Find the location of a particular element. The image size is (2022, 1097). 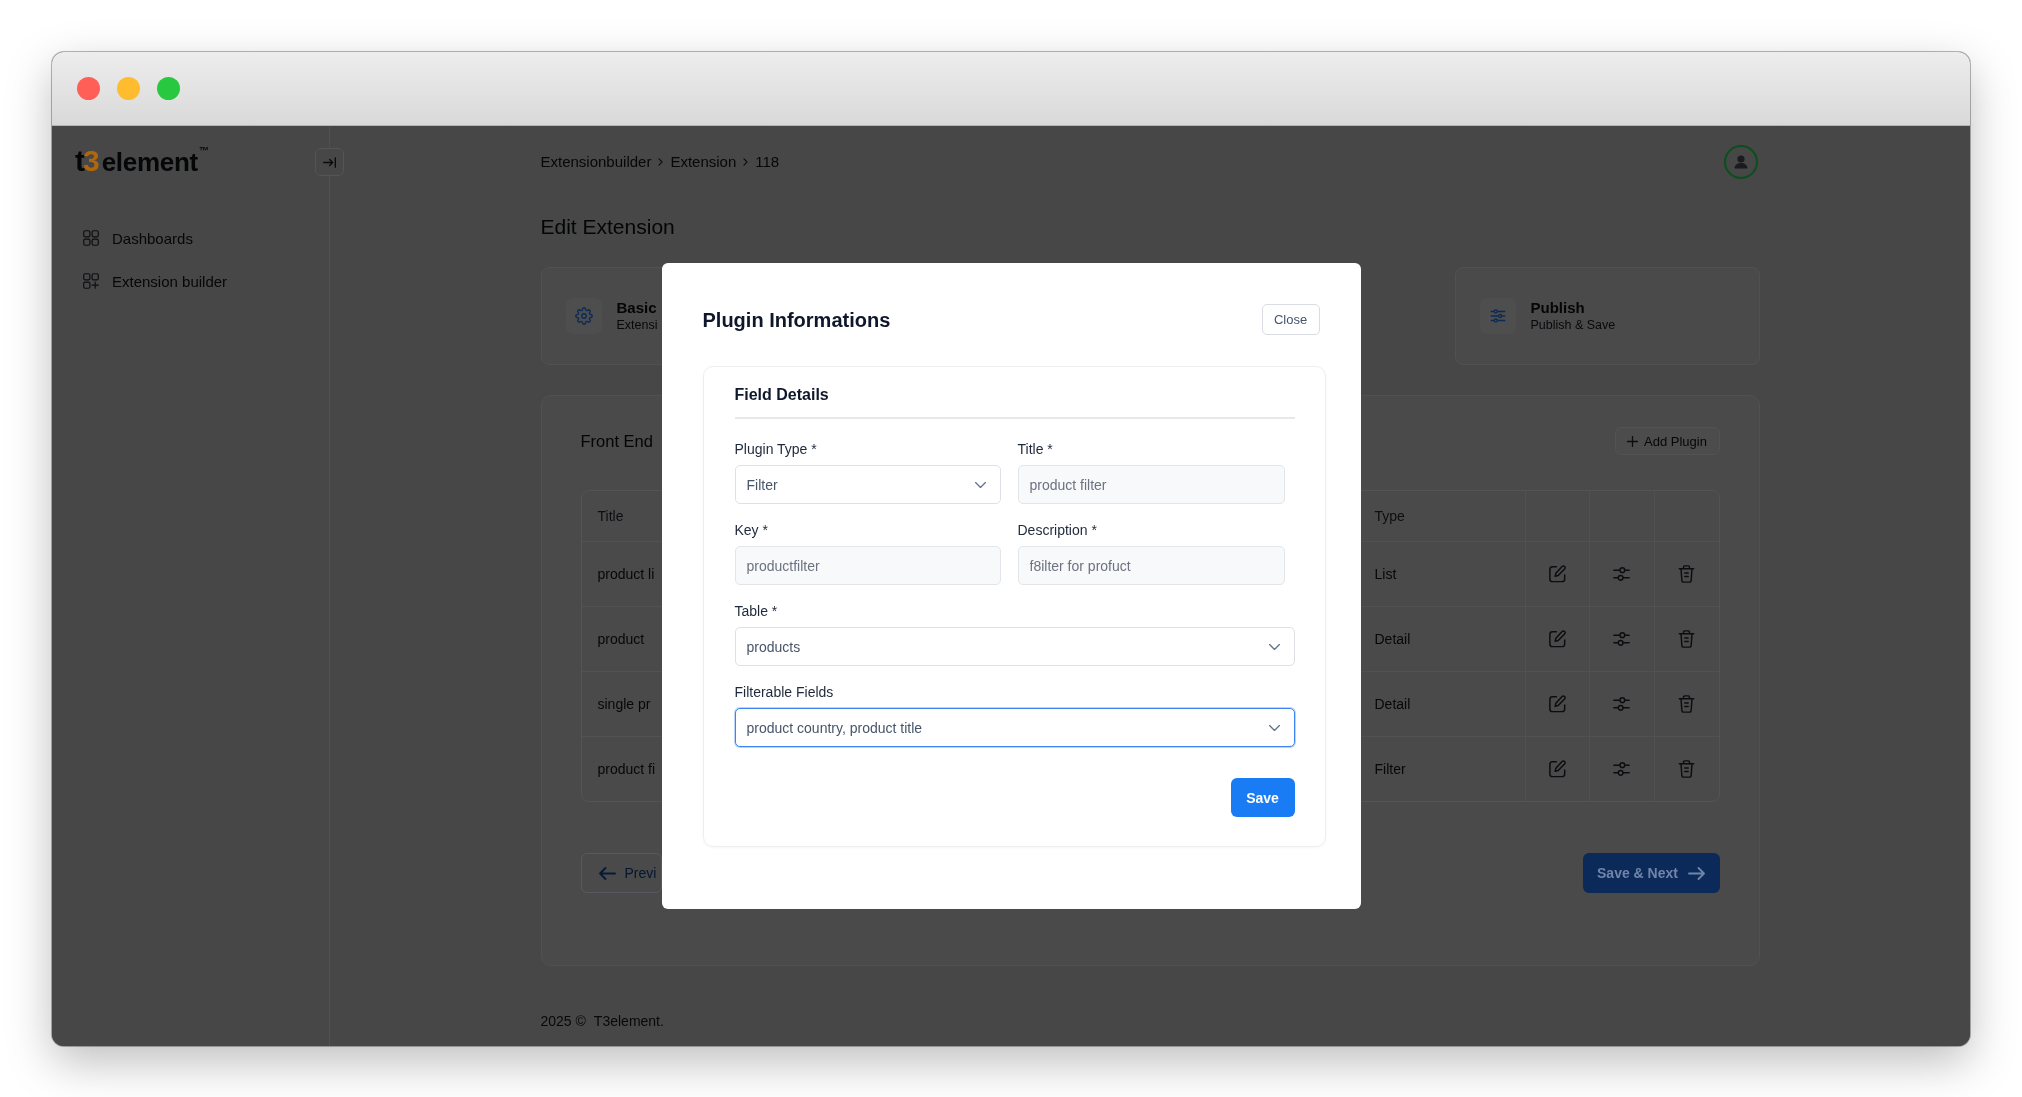

arrow-left-icon is located at coordinates (607, 873).